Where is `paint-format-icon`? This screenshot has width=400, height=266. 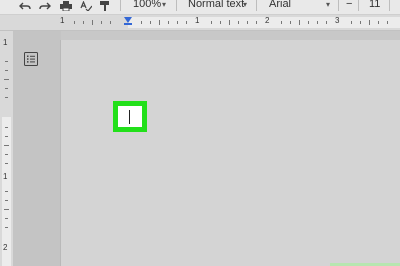
paint-format-icon is located at coordinates (105, 5).